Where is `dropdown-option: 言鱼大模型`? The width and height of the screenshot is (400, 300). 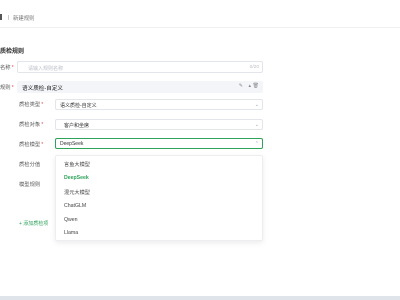
dropdown-option: 言鱼大模型 is located at coordinates (77, 164).